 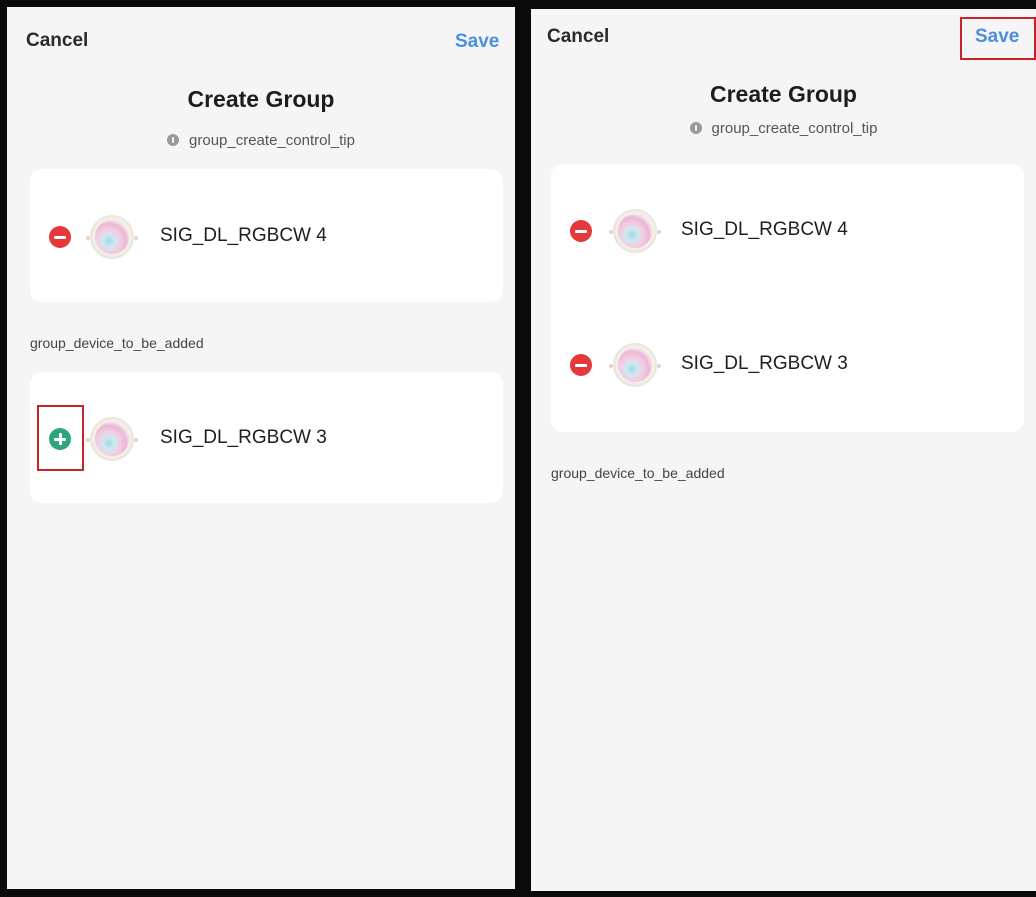 I want to click on available-devices-card: SIG_DL_RGBCW 3, so click(x=266, y=437).